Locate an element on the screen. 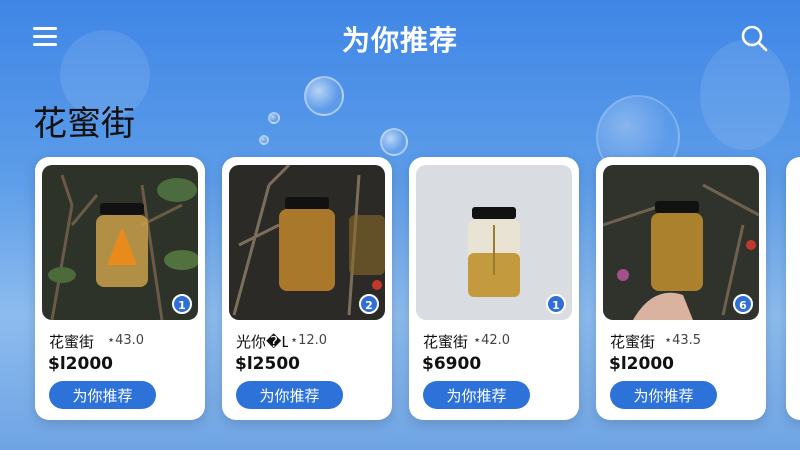  product-card: 1 花蜜街 ⋆42.0 $6900 为你推荐 is located at coordinates (494, 288).